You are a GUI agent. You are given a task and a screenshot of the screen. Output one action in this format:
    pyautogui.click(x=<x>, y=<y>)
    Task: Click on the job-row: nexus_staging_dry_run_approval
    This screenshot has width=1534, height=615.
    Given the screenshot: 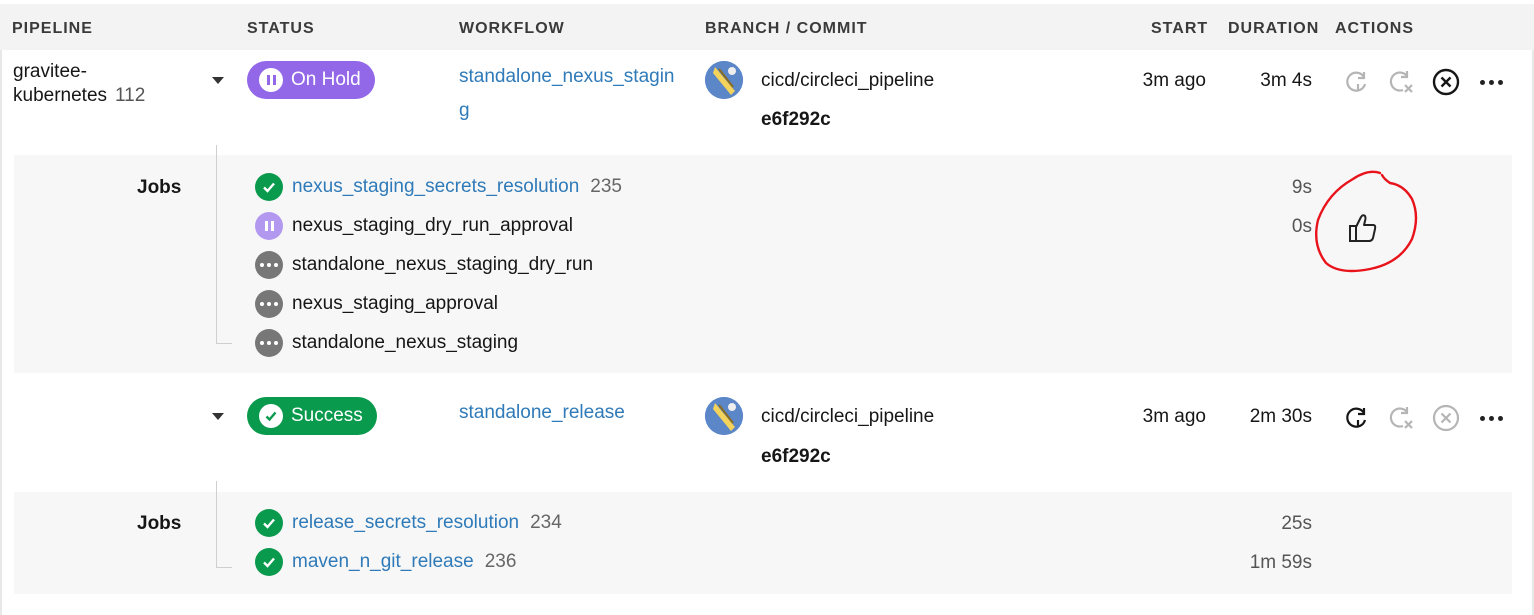 What is the action you would take?
    pyautogui.click(x=414, y=226)
    